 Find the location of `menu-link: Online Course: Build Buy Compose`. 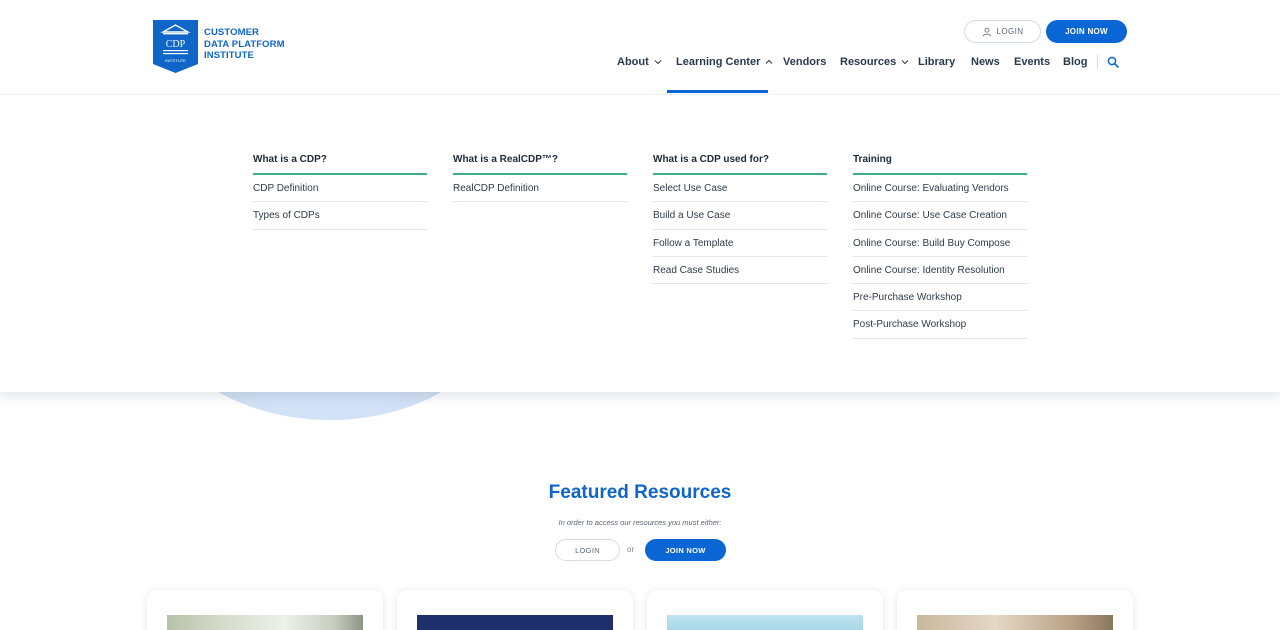

menu-link: Online Course: Build Buy Compose is located at coordinates (940, 243).